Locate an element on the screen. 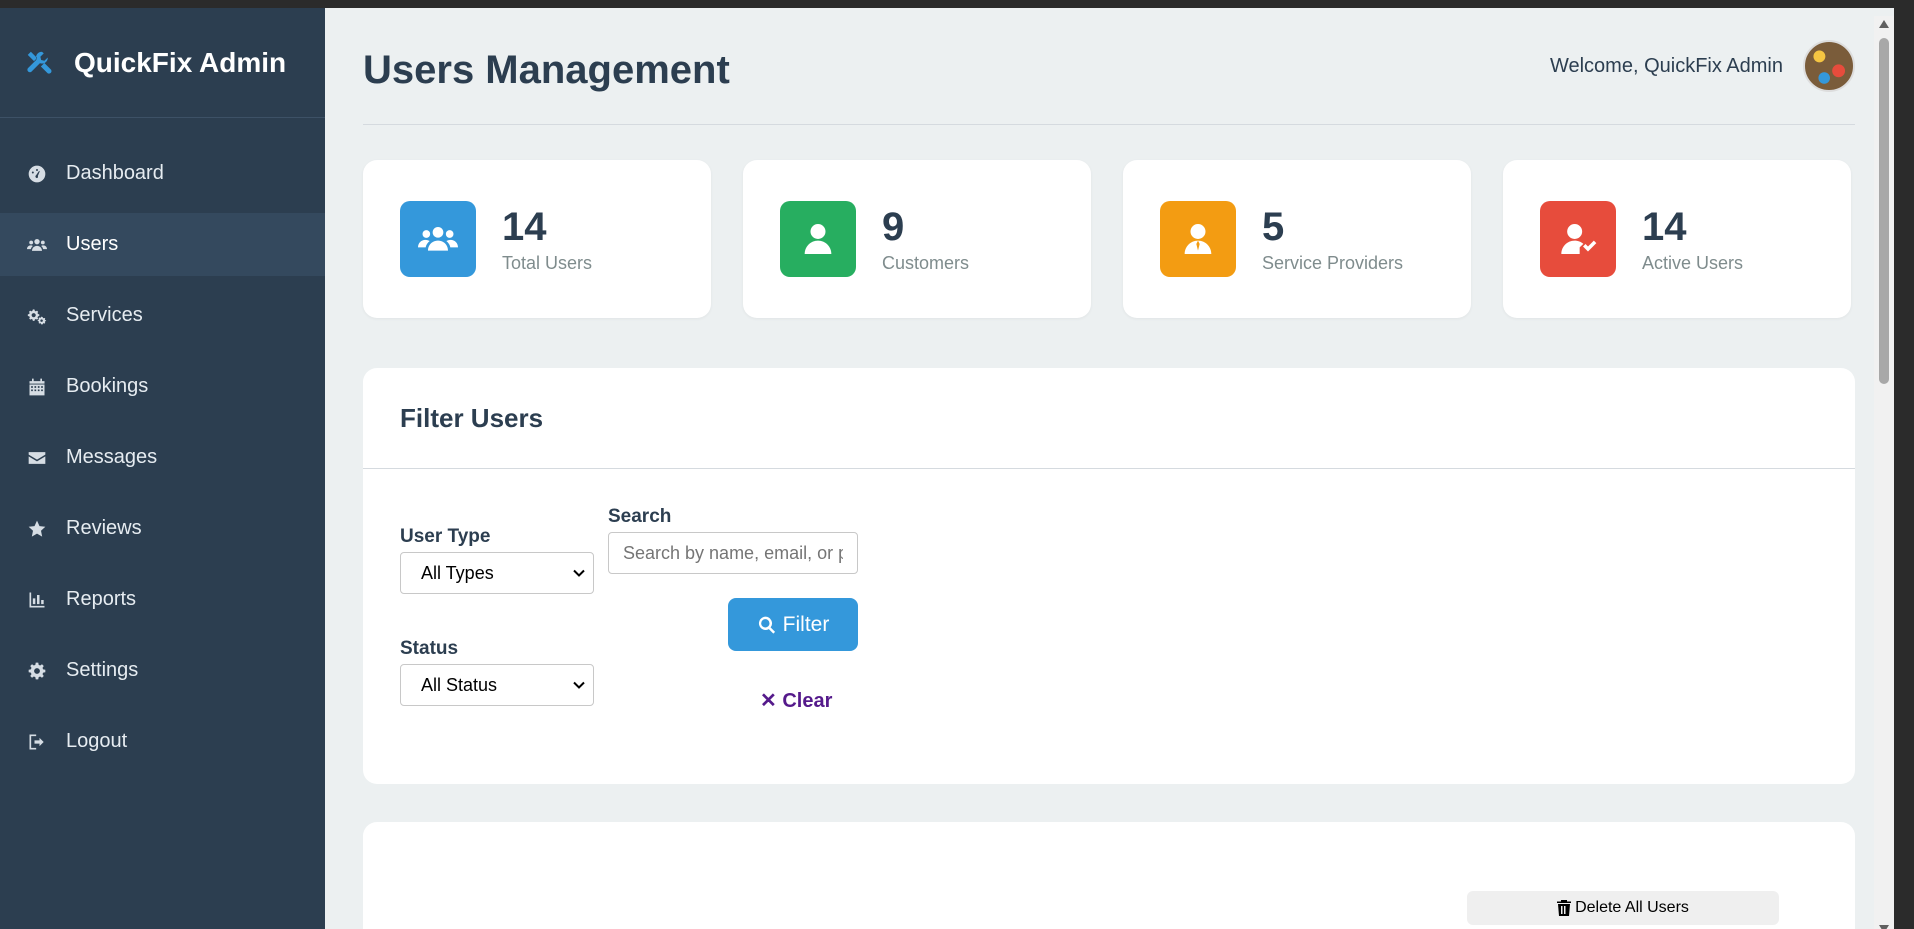 This screenshot has width=1914, height=929. stat-card-customers: 9 Customers is located at coordinates (917, 239).